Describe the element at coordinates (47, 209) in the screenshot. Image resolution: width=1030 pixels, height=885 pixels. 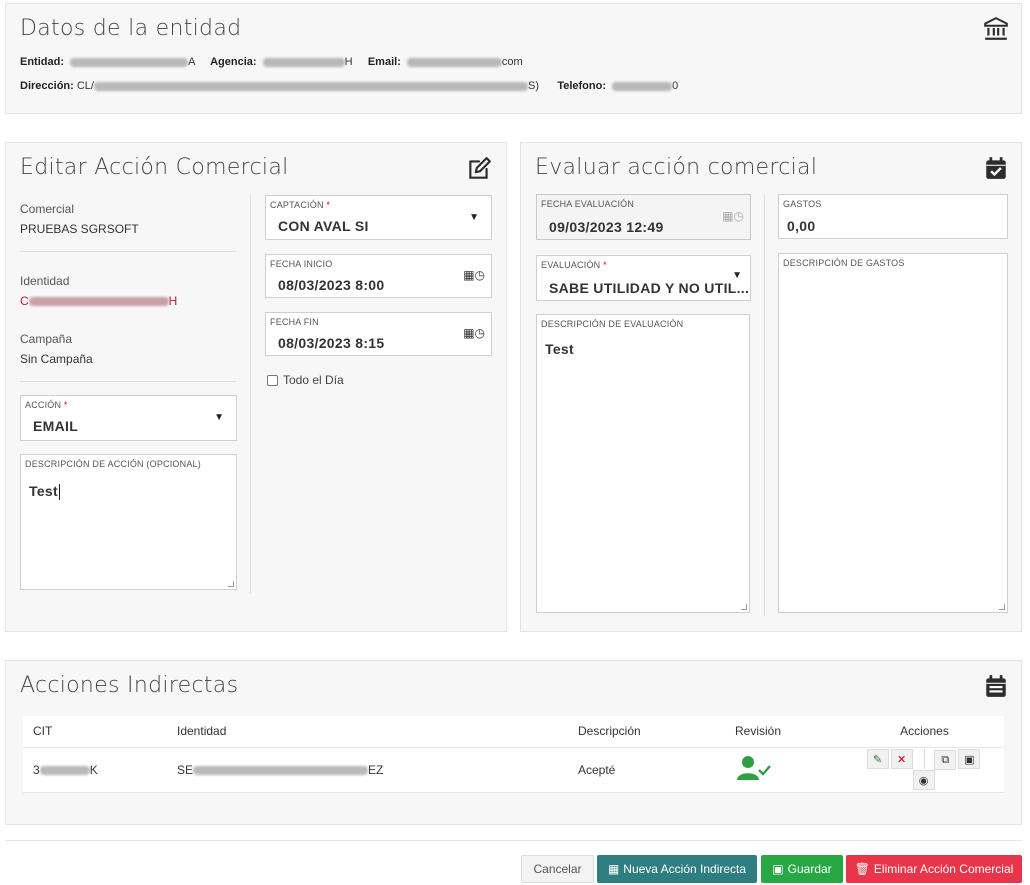
I see `comercial-label: Comercial` at that location.